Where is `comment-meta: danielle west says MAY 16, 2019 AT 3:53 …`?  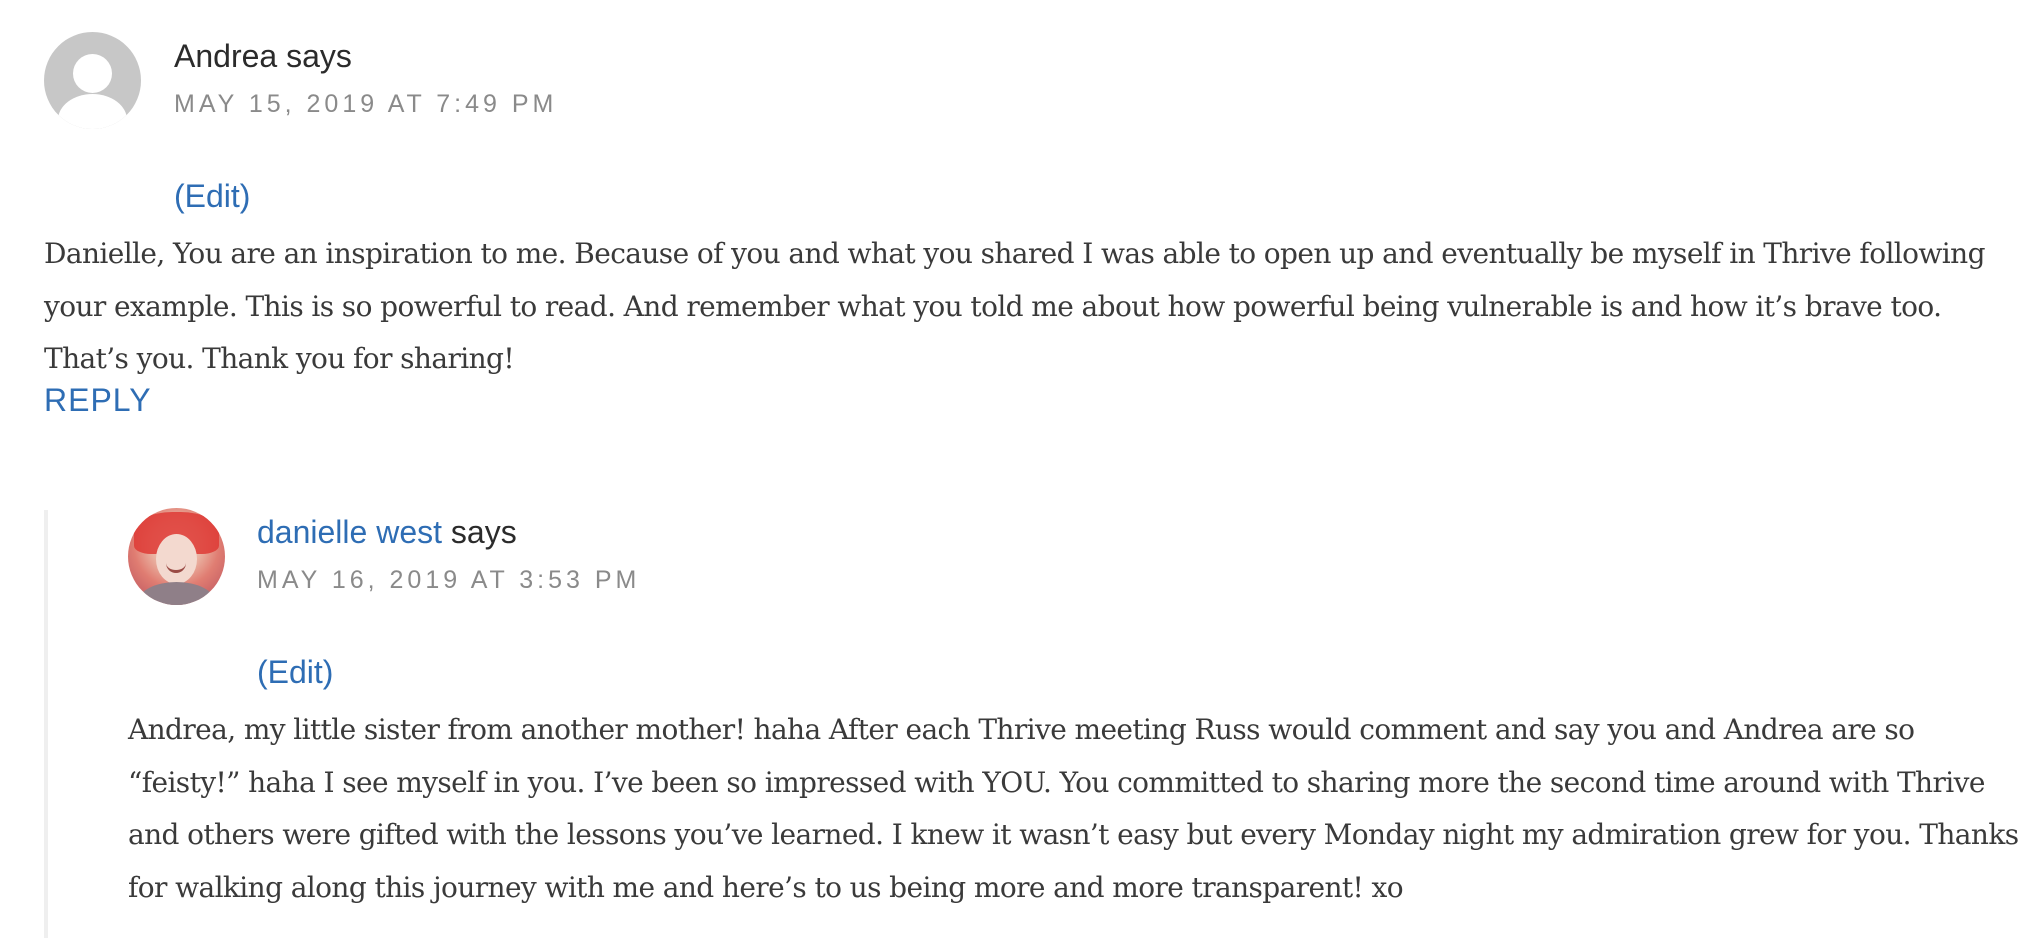
comment-meta: danielle west says MAY 16, 2019 AT 3:53 … is located at coordinates (448, 554).